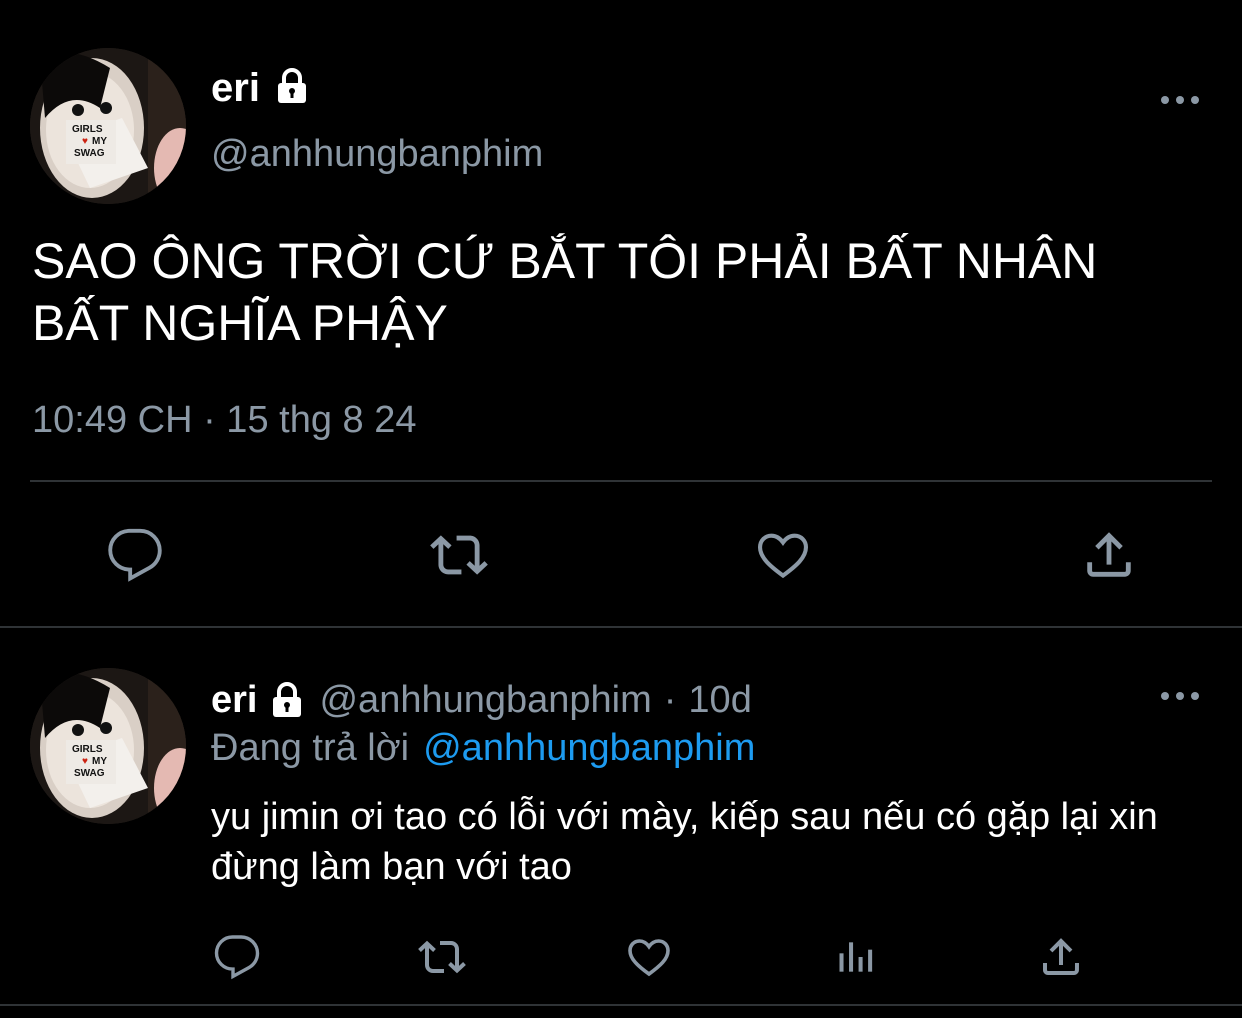 This screenshot has height=1018, width=1242. I want to click on replying-label: Đang trả lời, so click(310, 747).